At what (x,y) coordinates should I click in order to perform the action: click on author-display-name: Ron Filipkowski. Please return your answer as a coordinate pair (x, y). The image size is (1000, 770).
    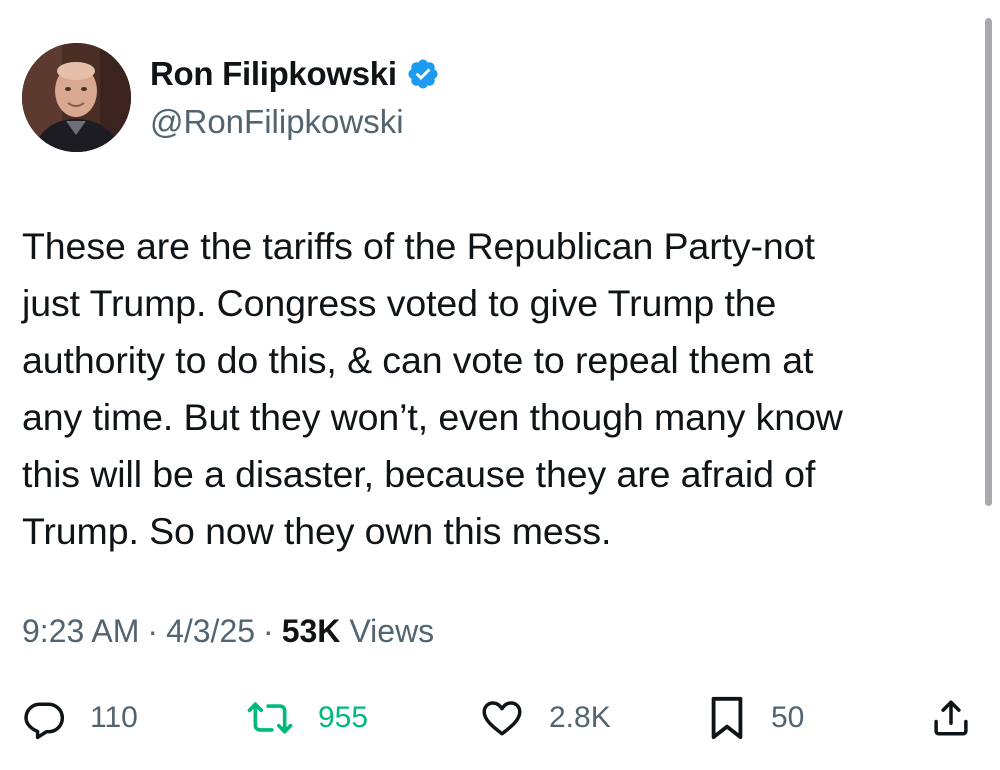
    Looking at the image, I should click on (273, 74).